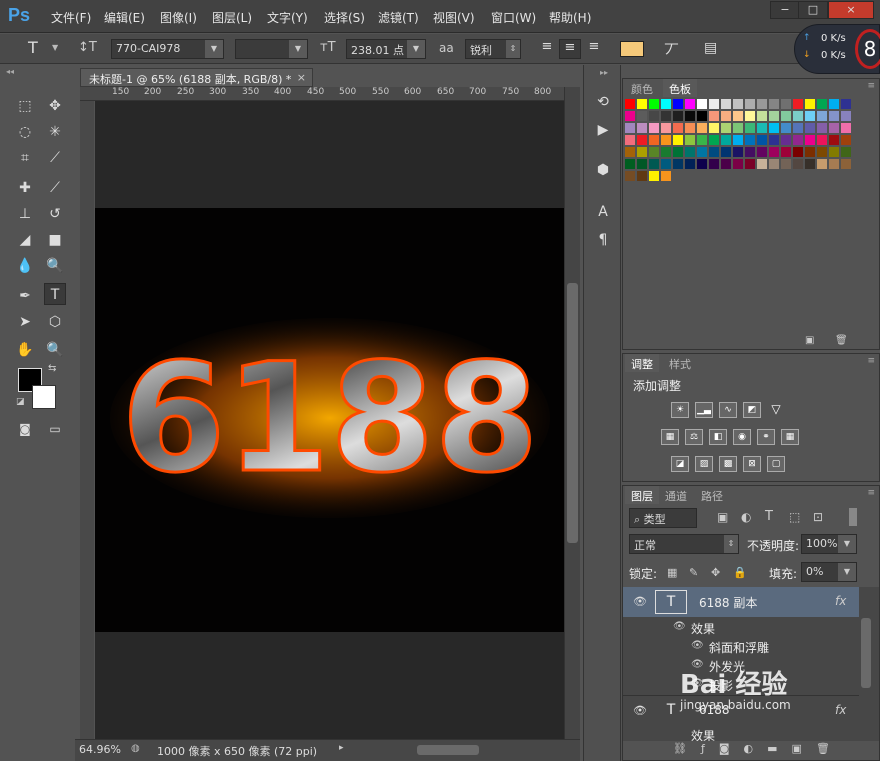 The width and height of the screenshot is (880, 761). I want to click on exposure-icon: ◩, so click(752, 410).